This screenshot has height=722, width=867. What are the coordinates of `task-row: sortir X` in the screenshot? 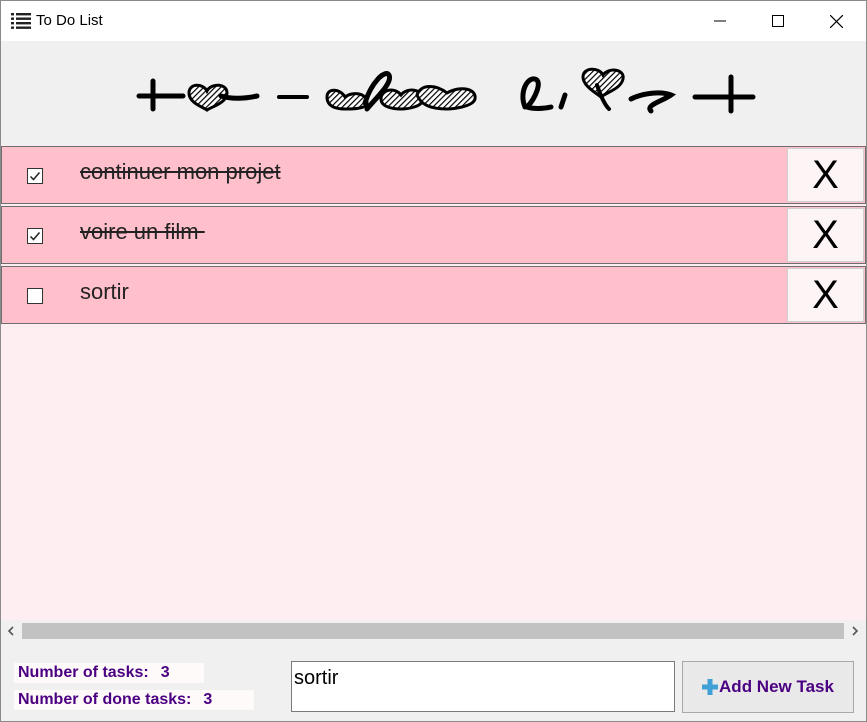 It's located at (433, 295).